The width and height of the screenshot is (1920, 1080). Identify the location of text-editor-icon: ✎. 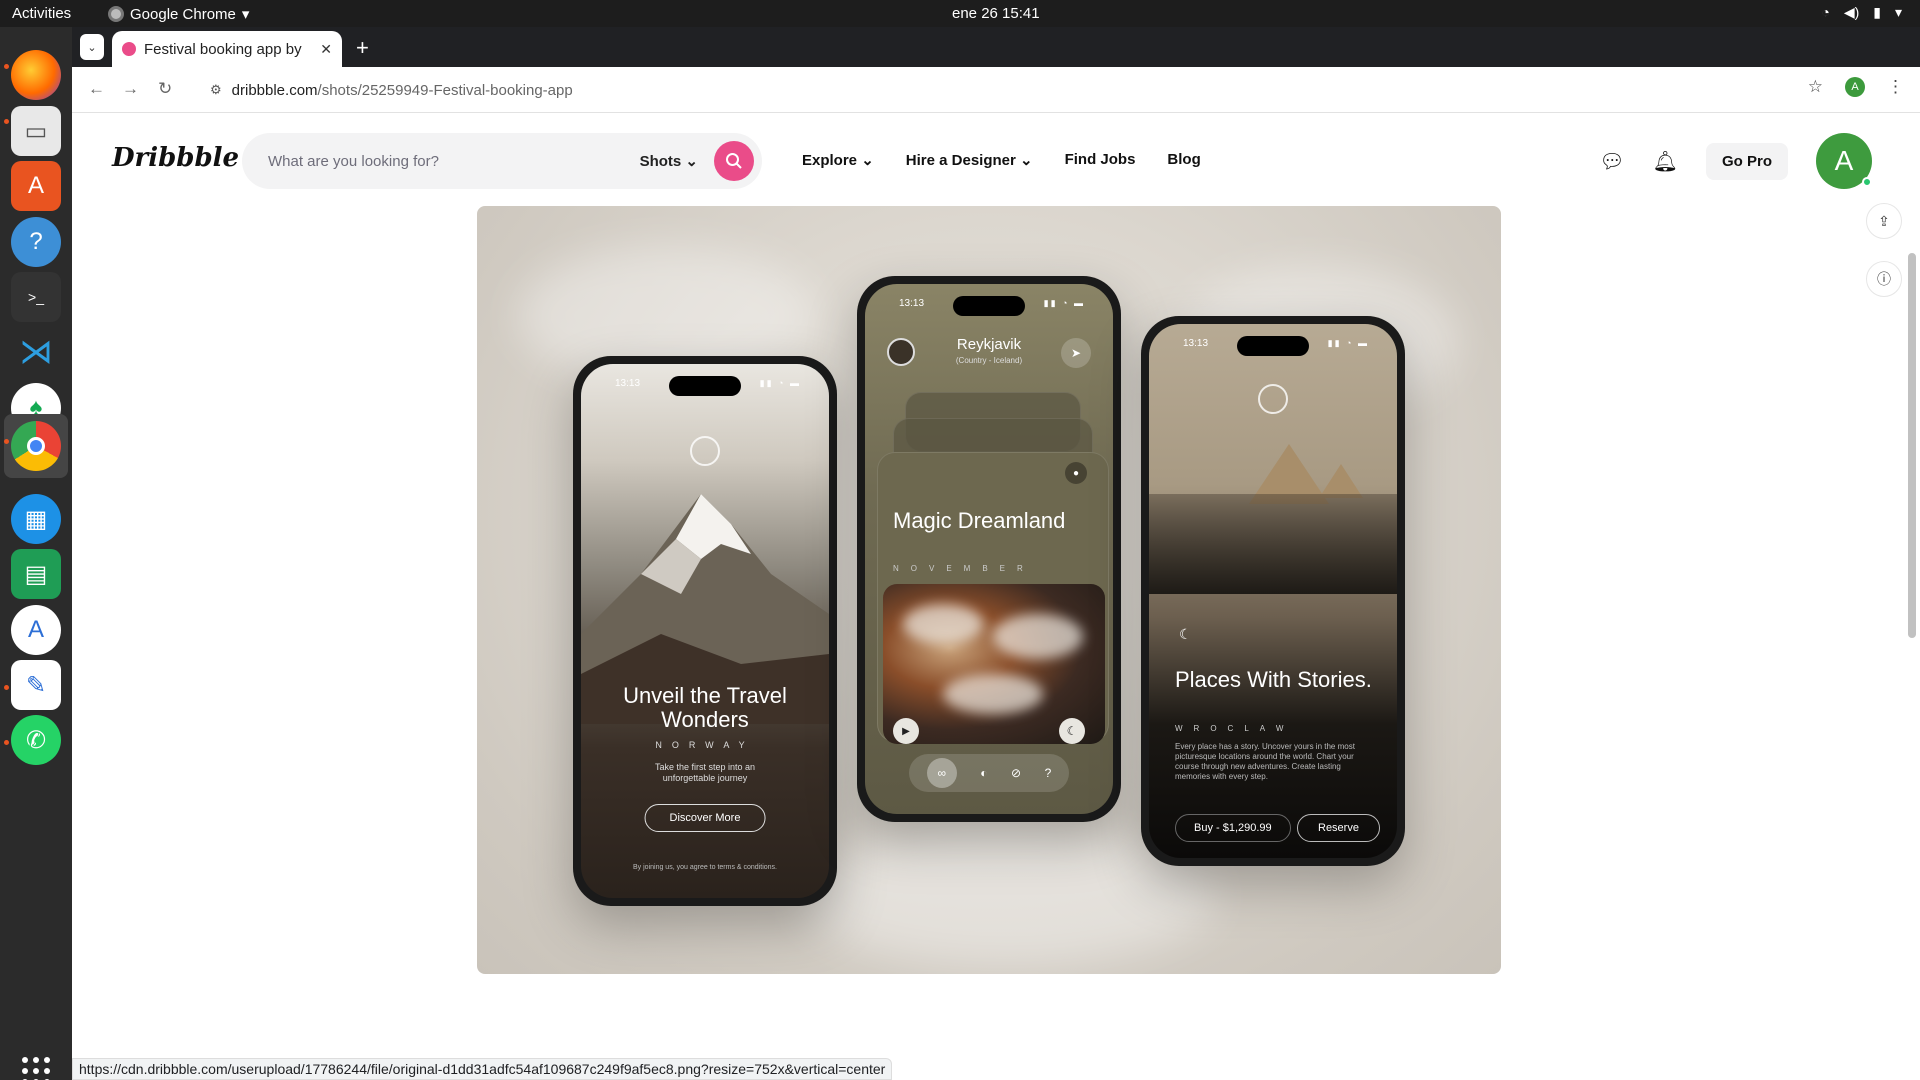
(36, 685).